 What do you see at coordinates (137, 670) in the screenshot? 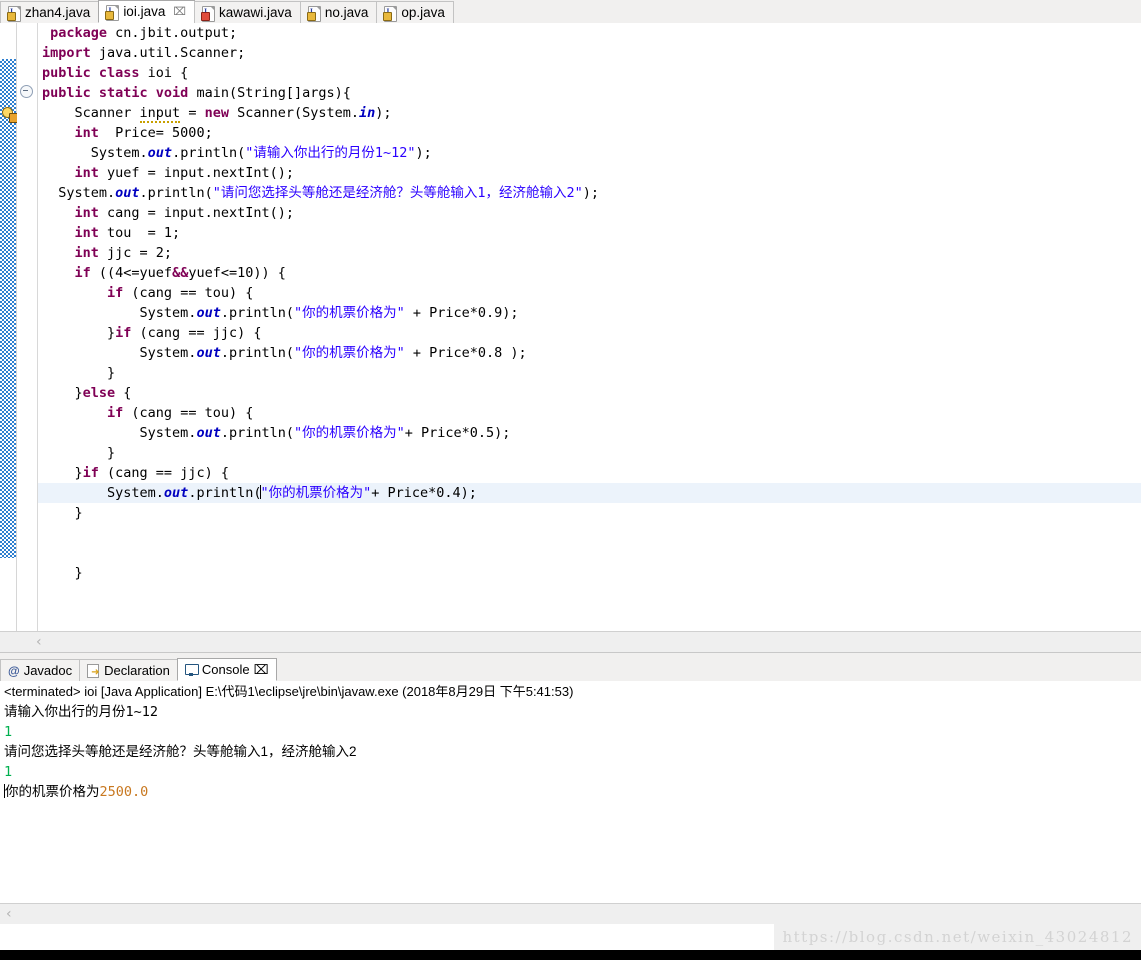
I see `panel-tab-label: Declaration` at bounding box center [137, 670].